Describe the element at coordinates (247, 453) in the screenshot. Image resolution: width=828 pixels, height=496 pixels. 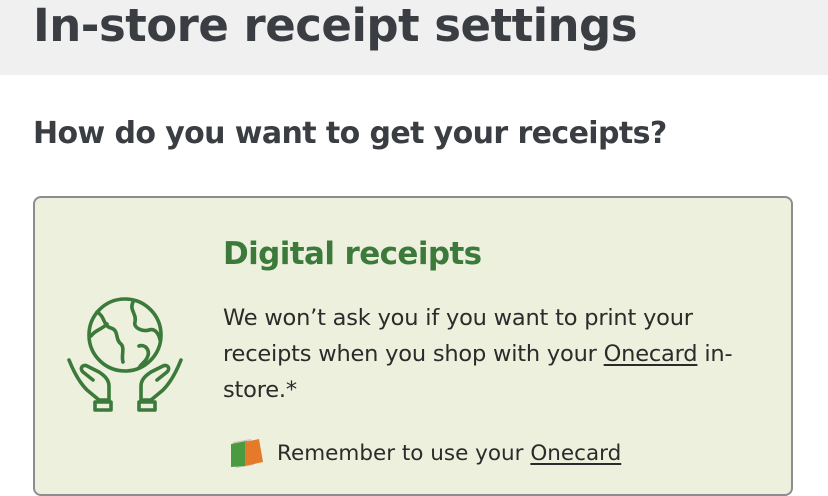
I see `onecard-icon` at that location.